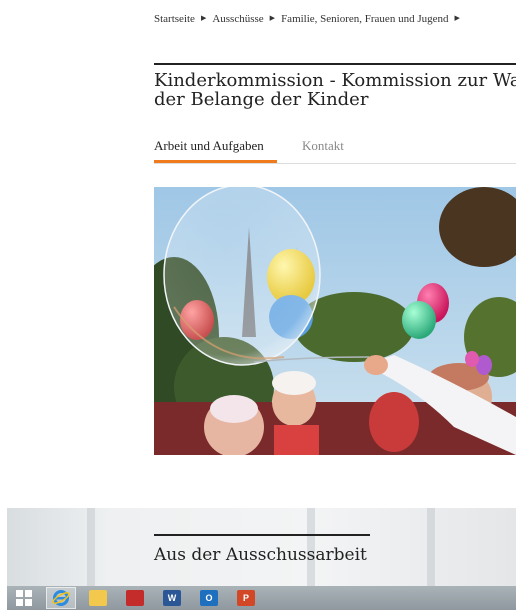 This screenshot has width=516, height=610. What do you see at coordinates (246, 598) in the screenshot?
I see `powerpoint-icon: P` at bounding box center [246, 598].